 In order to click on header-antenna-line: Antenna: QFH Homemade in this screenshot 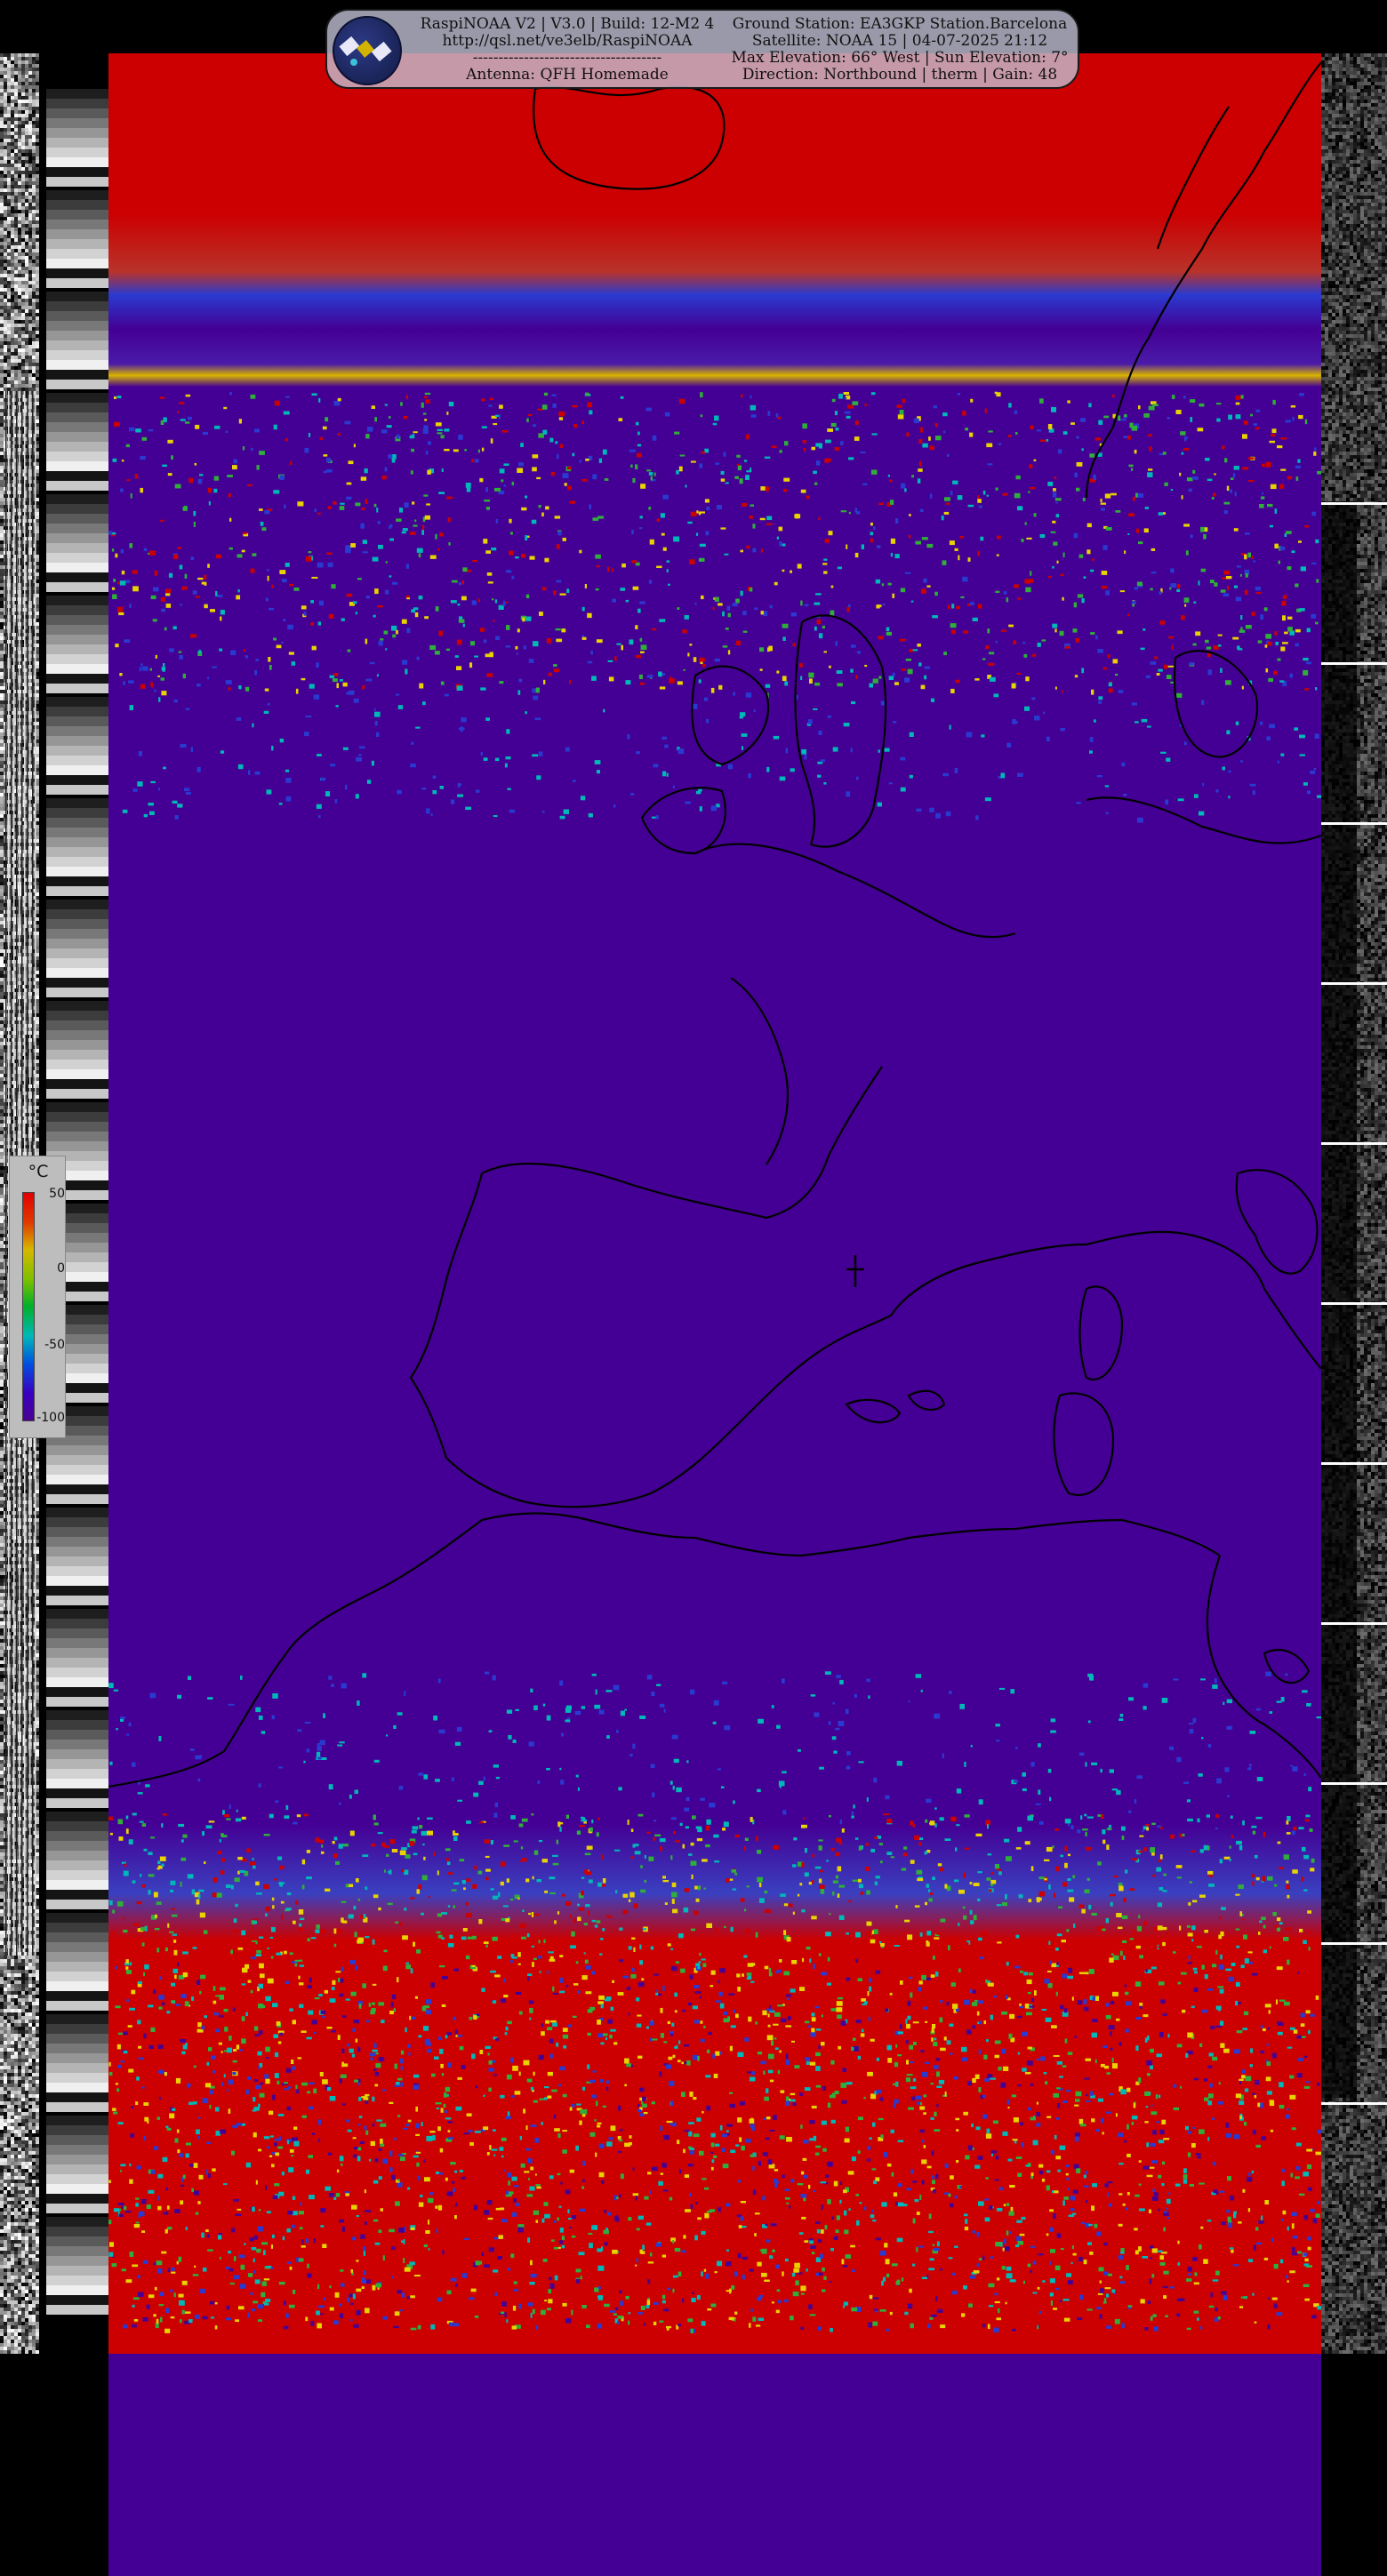, I will do `click(567, 75)`.